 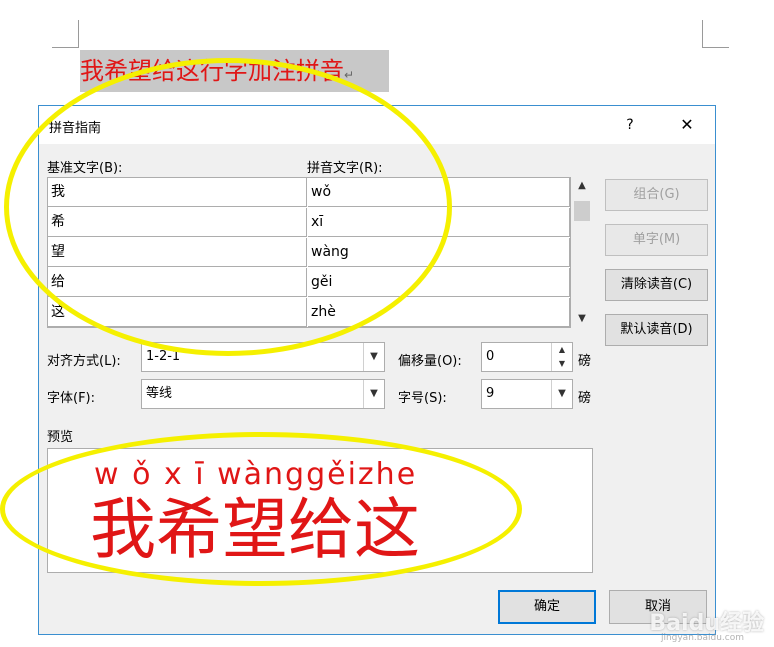 What do you see at coordinates (585, 398) in the screenshot?
I see `size-unit: 磅` at bounding box center [585, 398].